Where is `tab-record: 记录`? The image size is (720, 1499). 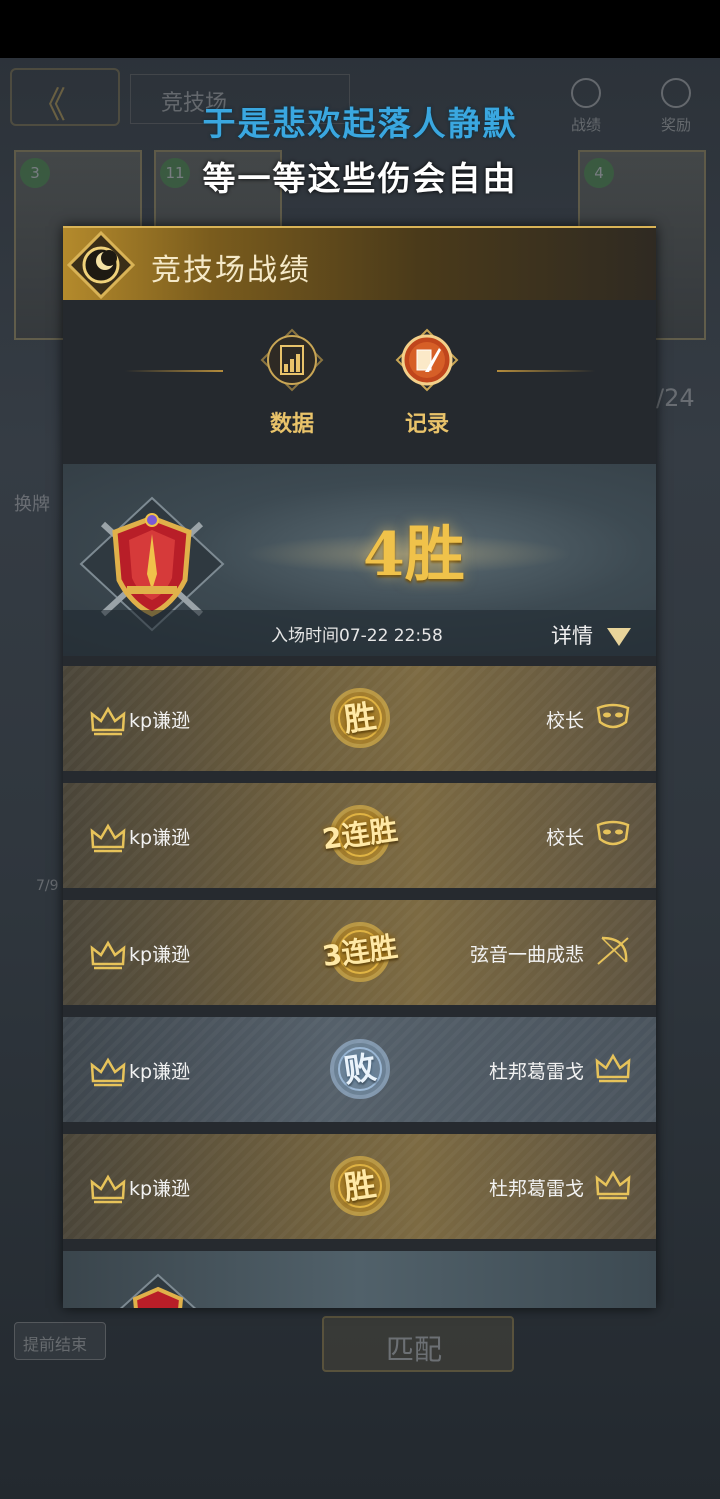
tab-record: 记录 is located at coordinates (427, 384).